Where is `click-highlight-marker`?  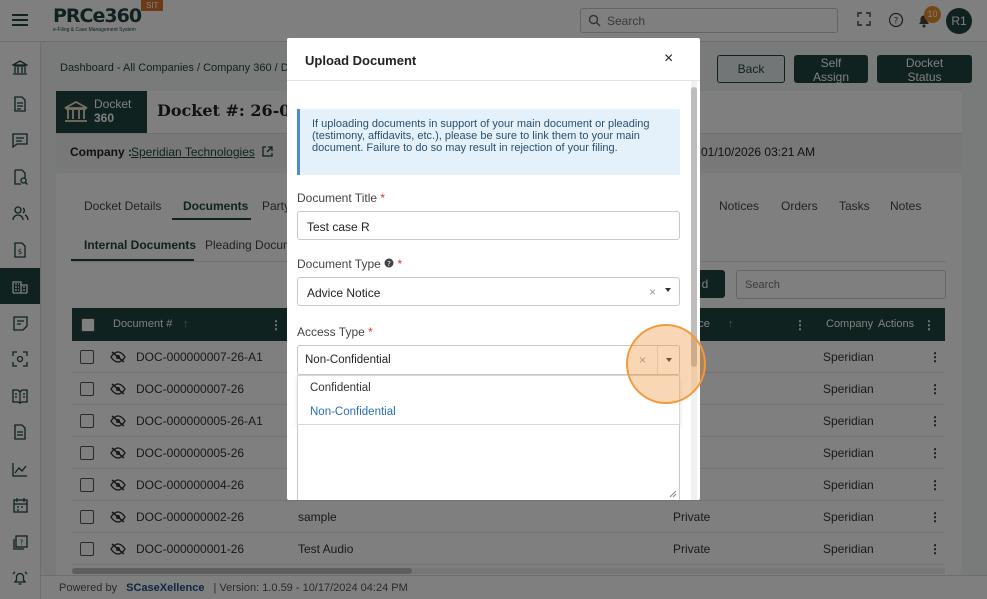 click-highlight-marker is located at coordinates (666, 364).